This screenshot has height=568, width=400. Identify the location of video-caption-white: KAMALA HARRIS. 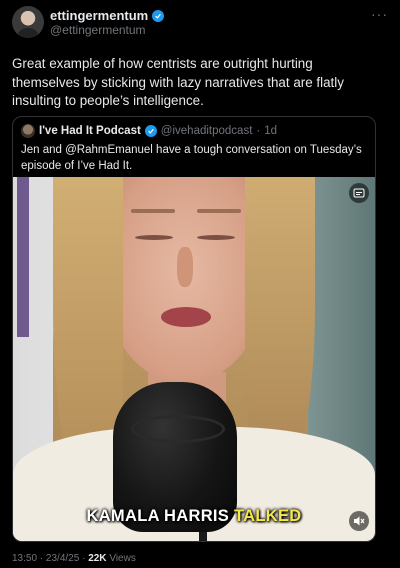
(160, 516).